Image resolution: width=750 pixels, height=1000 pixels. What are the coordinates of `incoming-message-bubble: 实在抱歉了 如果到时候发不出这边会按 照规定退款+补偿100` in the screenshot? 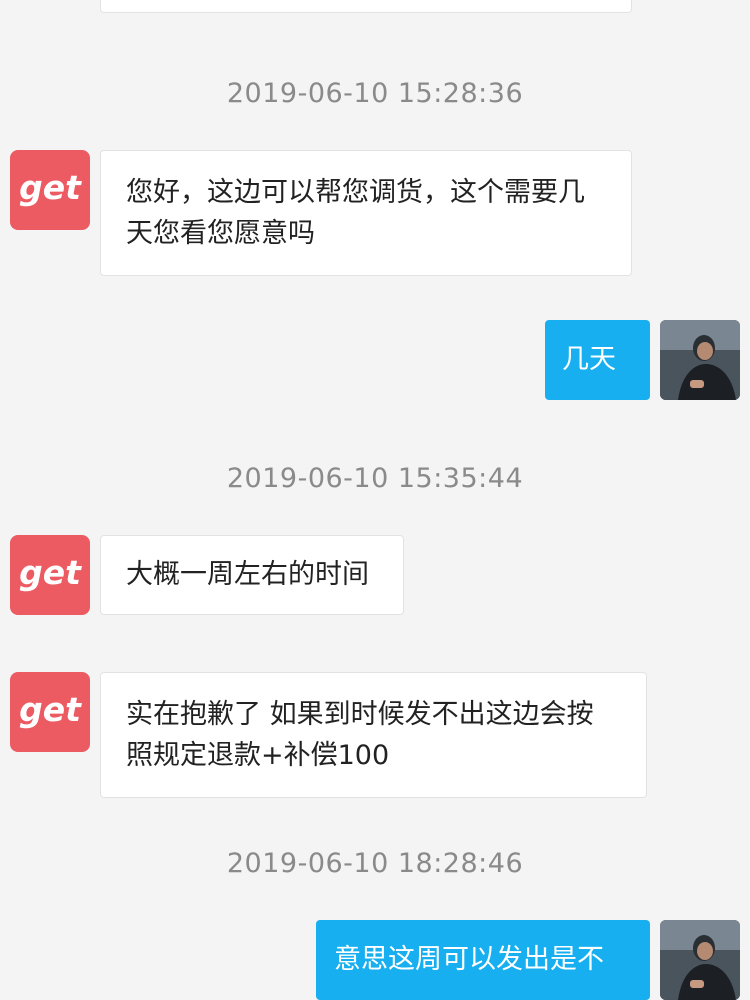 It's located at (373, 735).